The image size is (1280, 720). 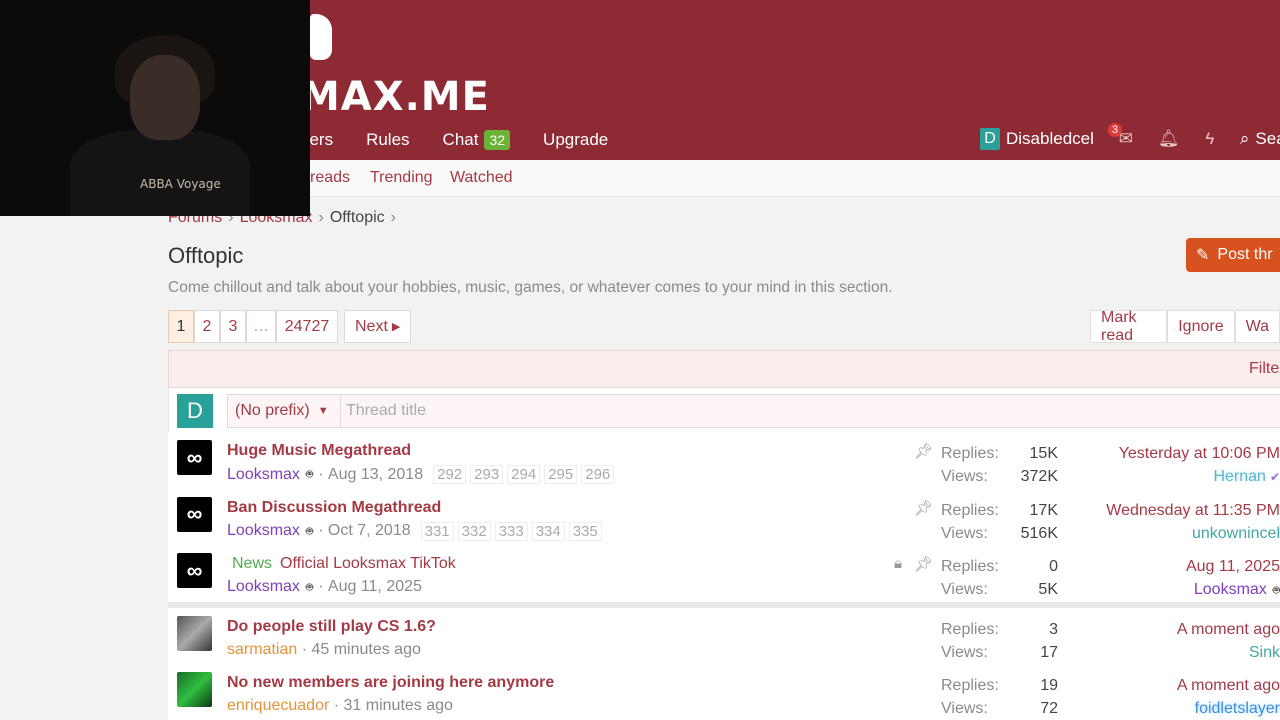 I want to click on page-last: 24727, so click(x=307, y=326).